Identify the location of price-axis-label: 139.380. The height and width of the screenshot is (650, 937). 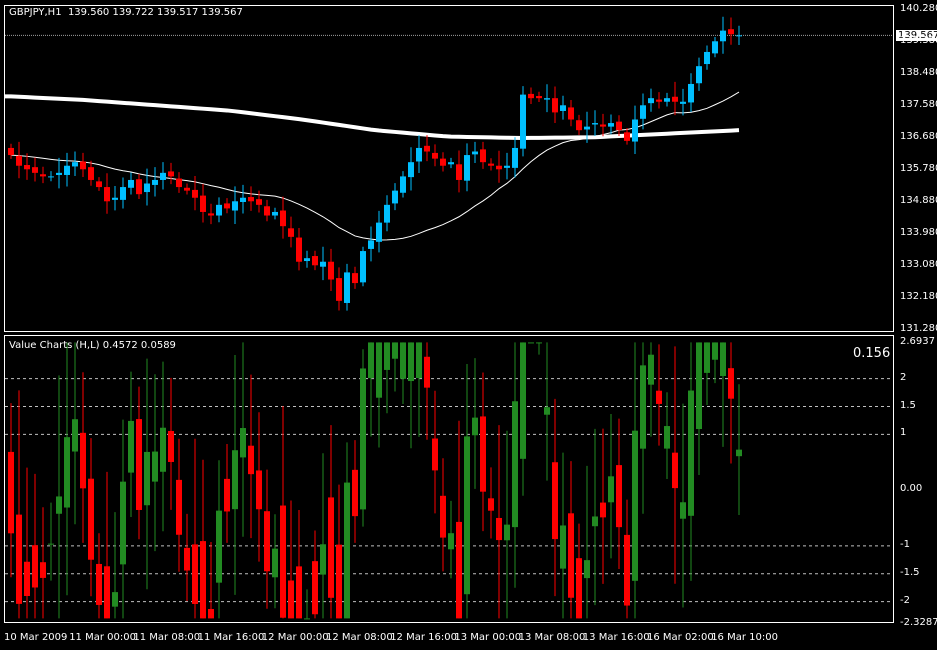
(918, 40).